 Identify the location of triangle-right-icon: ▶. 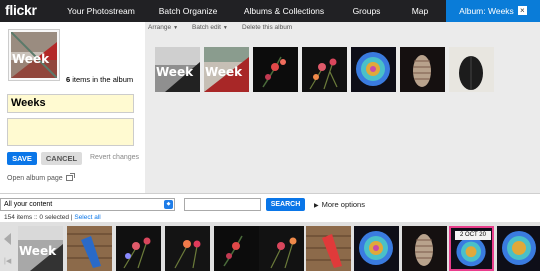
(316, 206).